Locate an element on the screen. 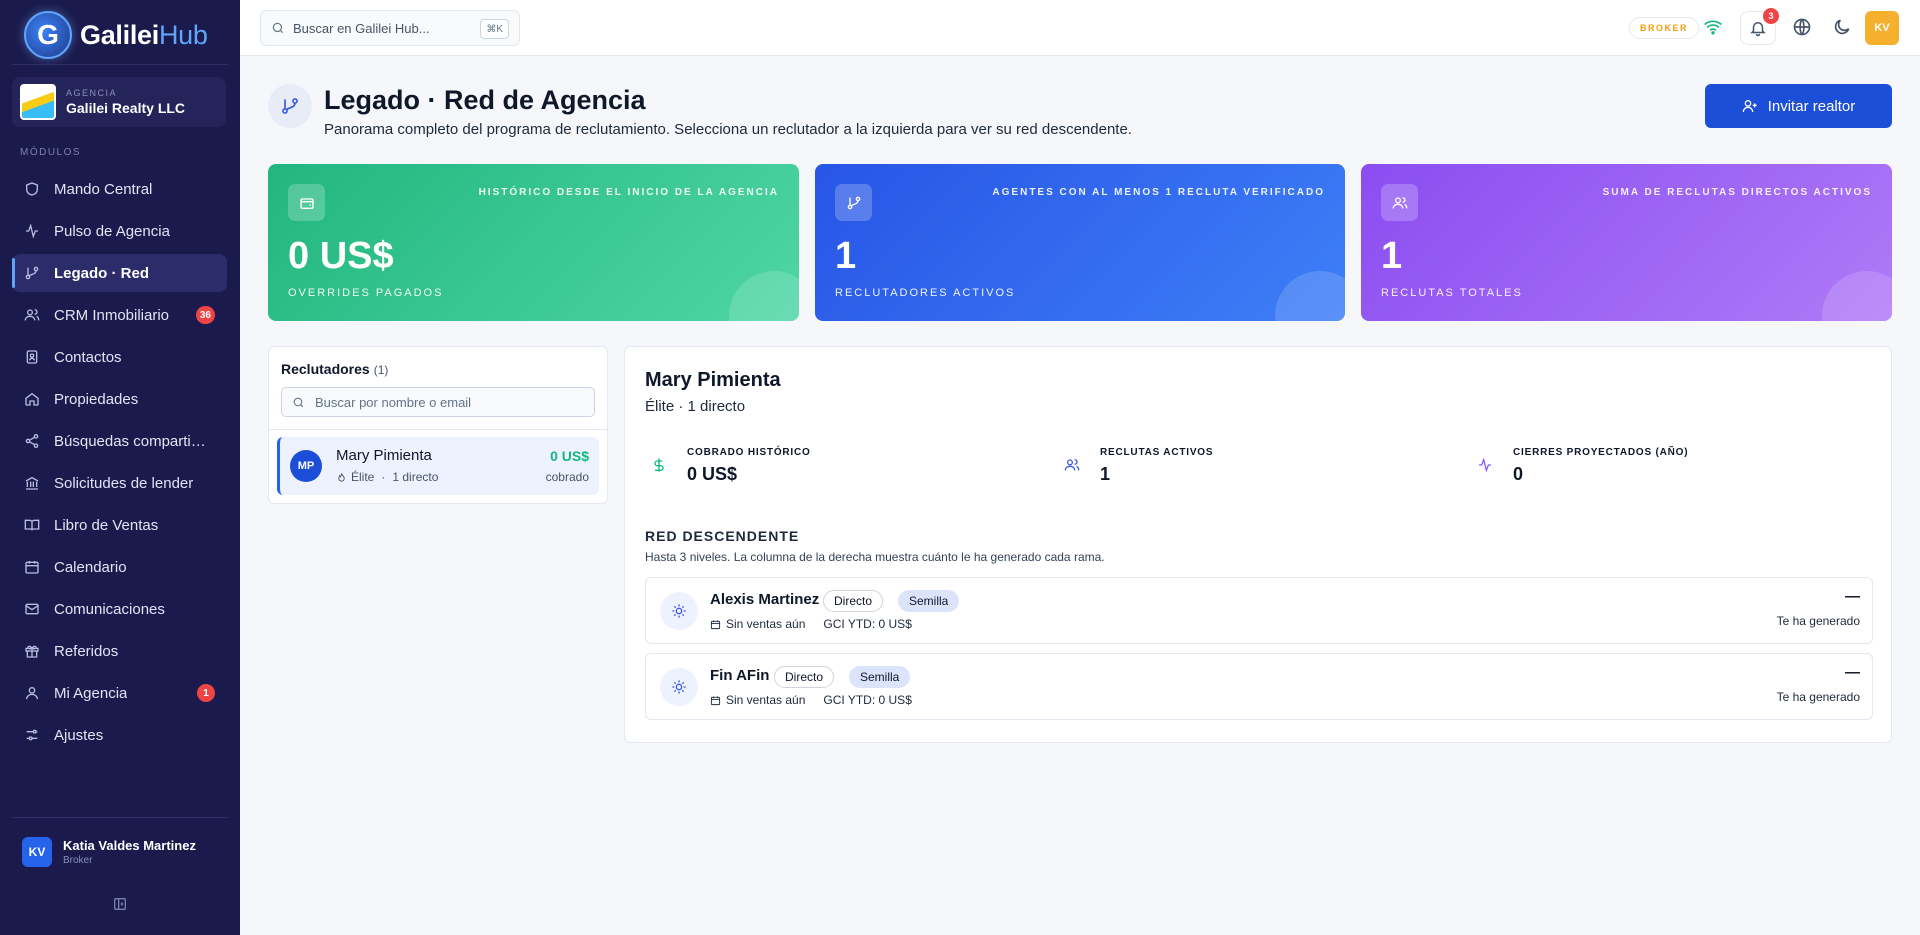  notifications-button: 3 is located at coordinates (1759, 26).